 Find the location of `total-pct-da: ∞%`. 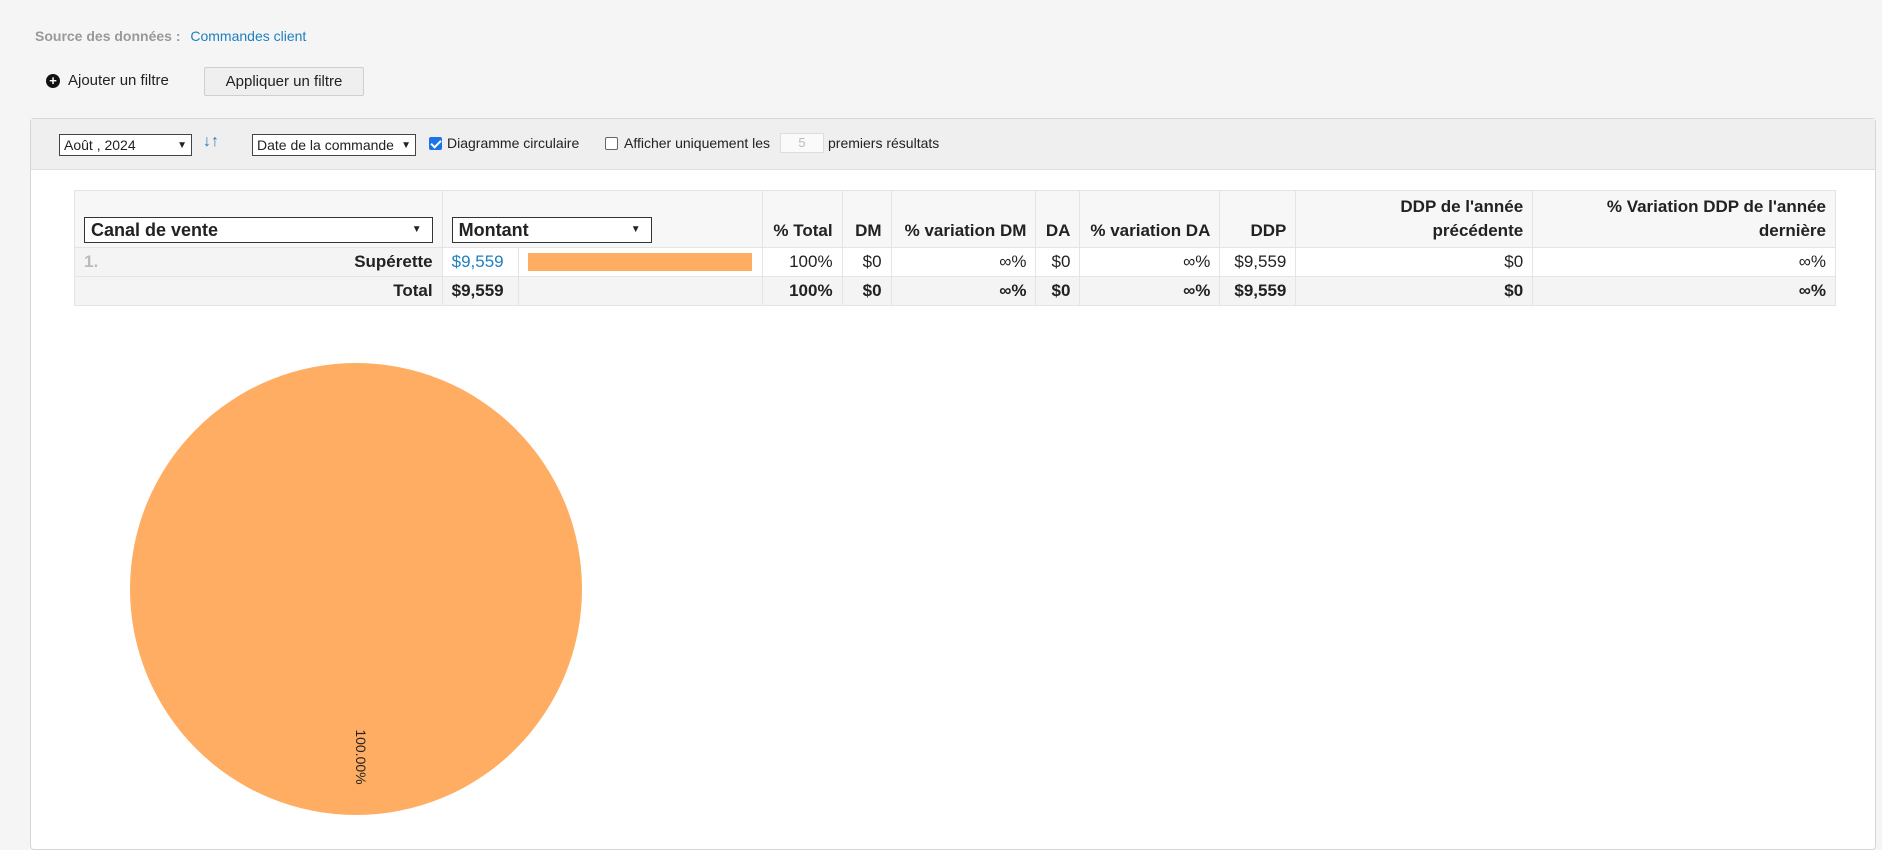

total-pct-da: ∞% is located at coordinates (1150, 291).